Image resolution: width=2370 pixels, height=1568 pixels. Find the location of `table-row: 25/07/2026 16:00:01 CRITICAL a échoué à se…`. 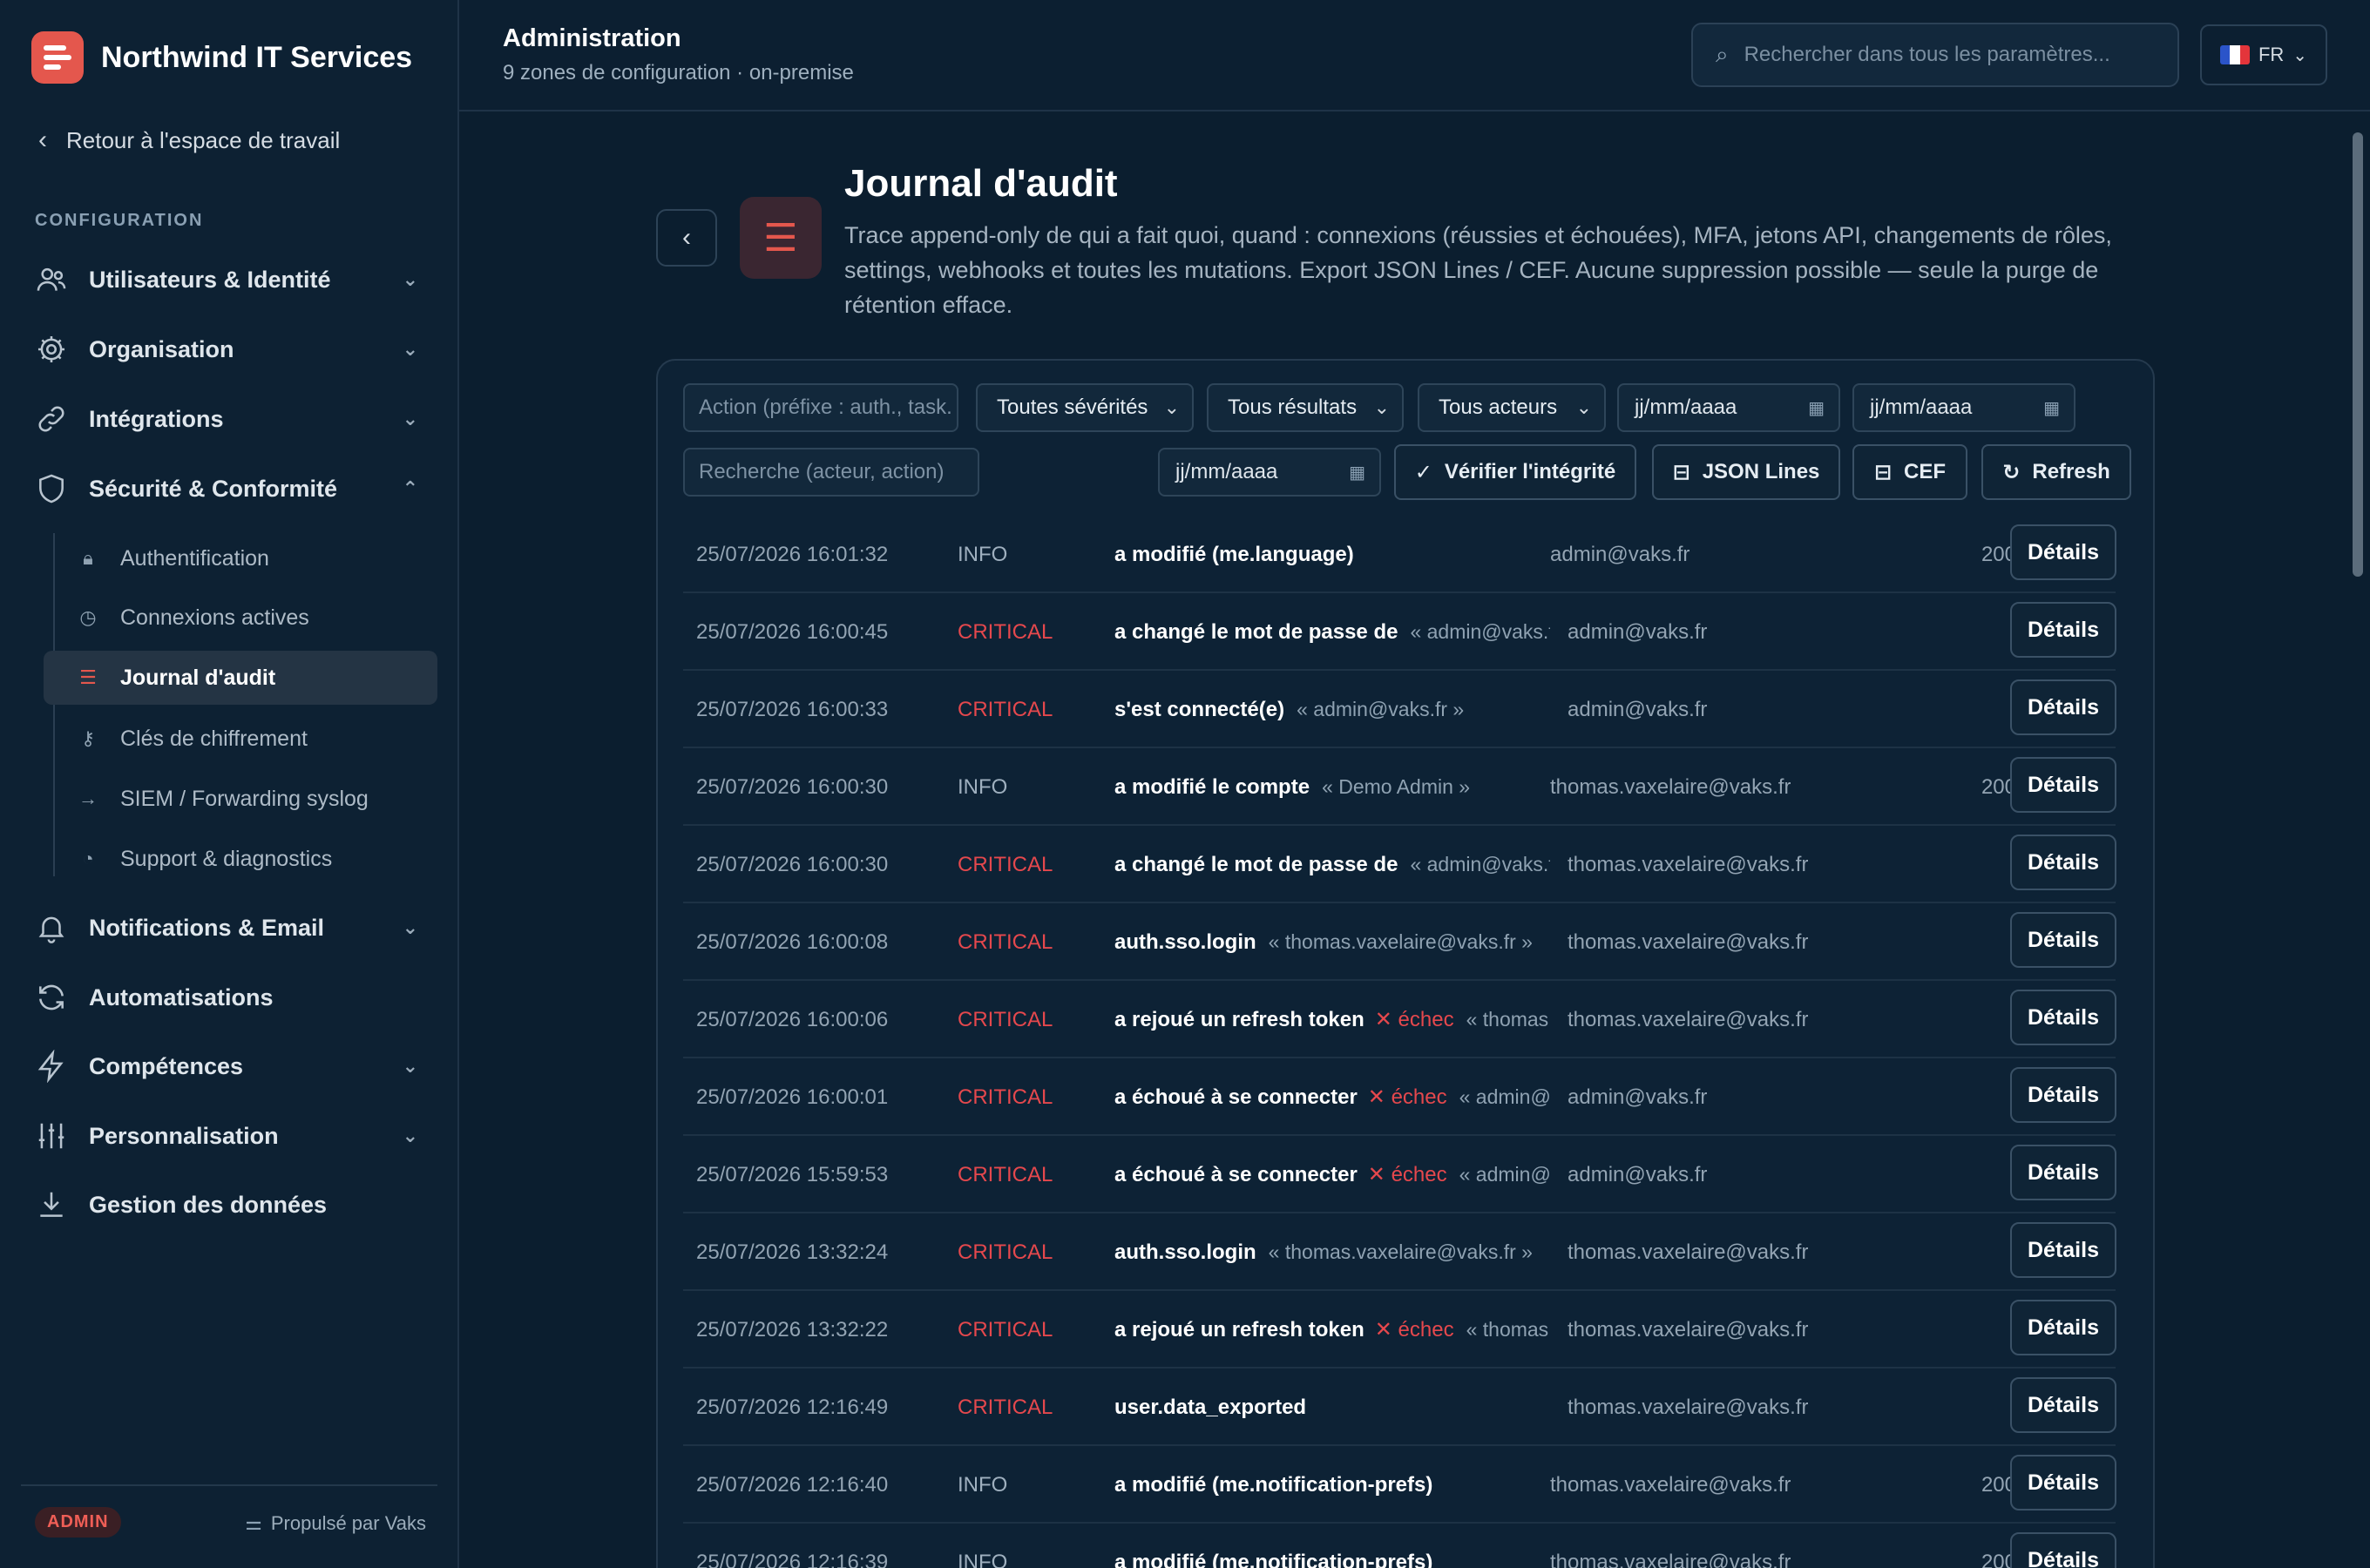

table-row: 25/07/2026 16:00:01 CRITICAL a échoué à se… is located at coordinates (1399, 1097).